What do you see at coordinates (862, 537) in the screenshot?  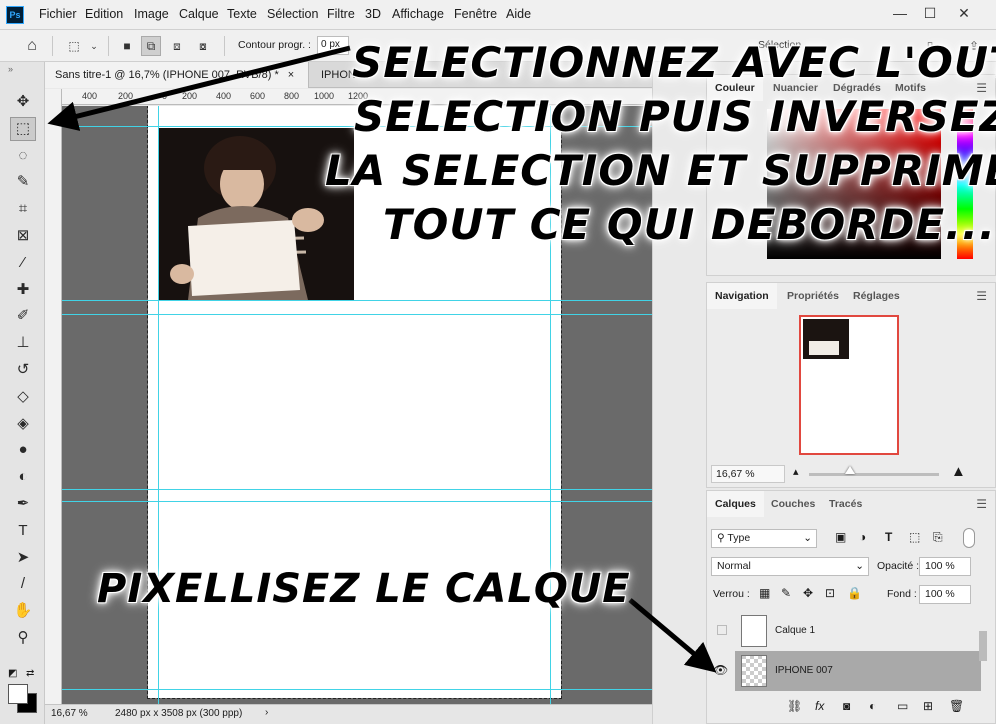 I see `filter-adjustment-icon: ◑` at bounding box center [862, 537].